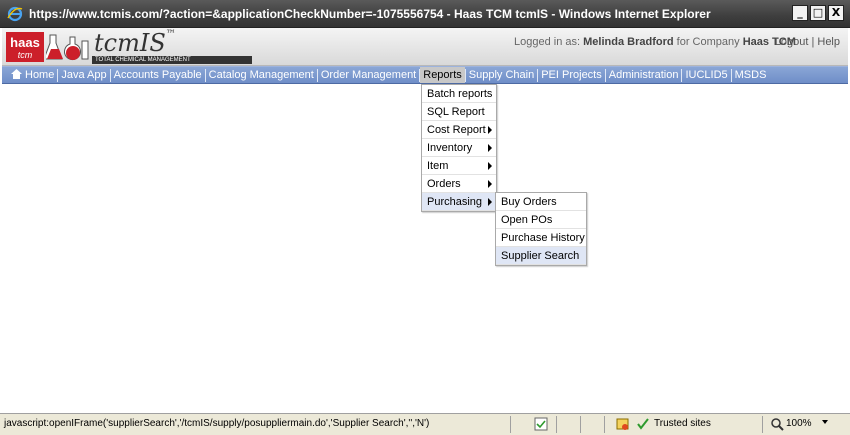  I want to click on nav-reports: Reports, so click(442, 75).